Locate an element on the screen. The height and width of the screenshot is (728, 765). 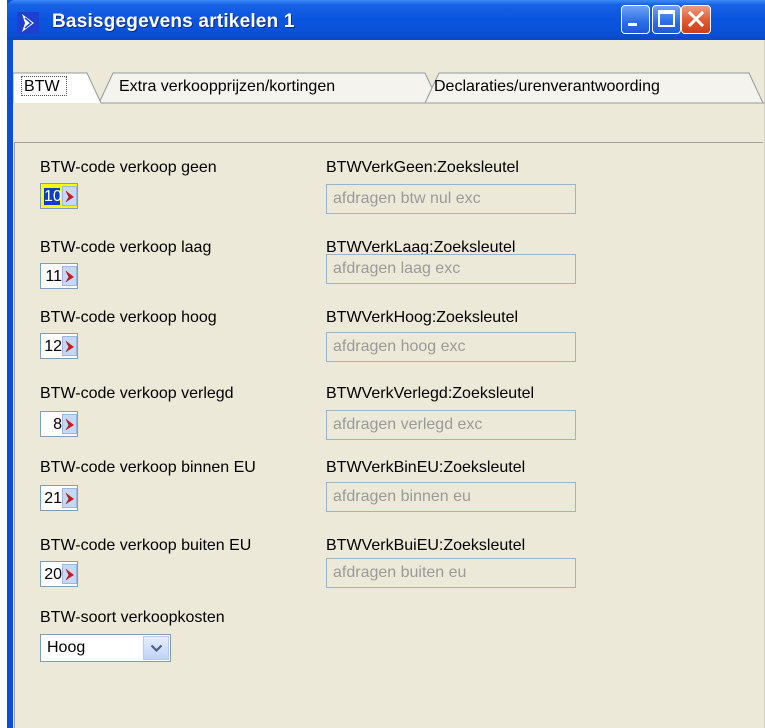
select-value: Hoog is located at coordinates (66, 647).